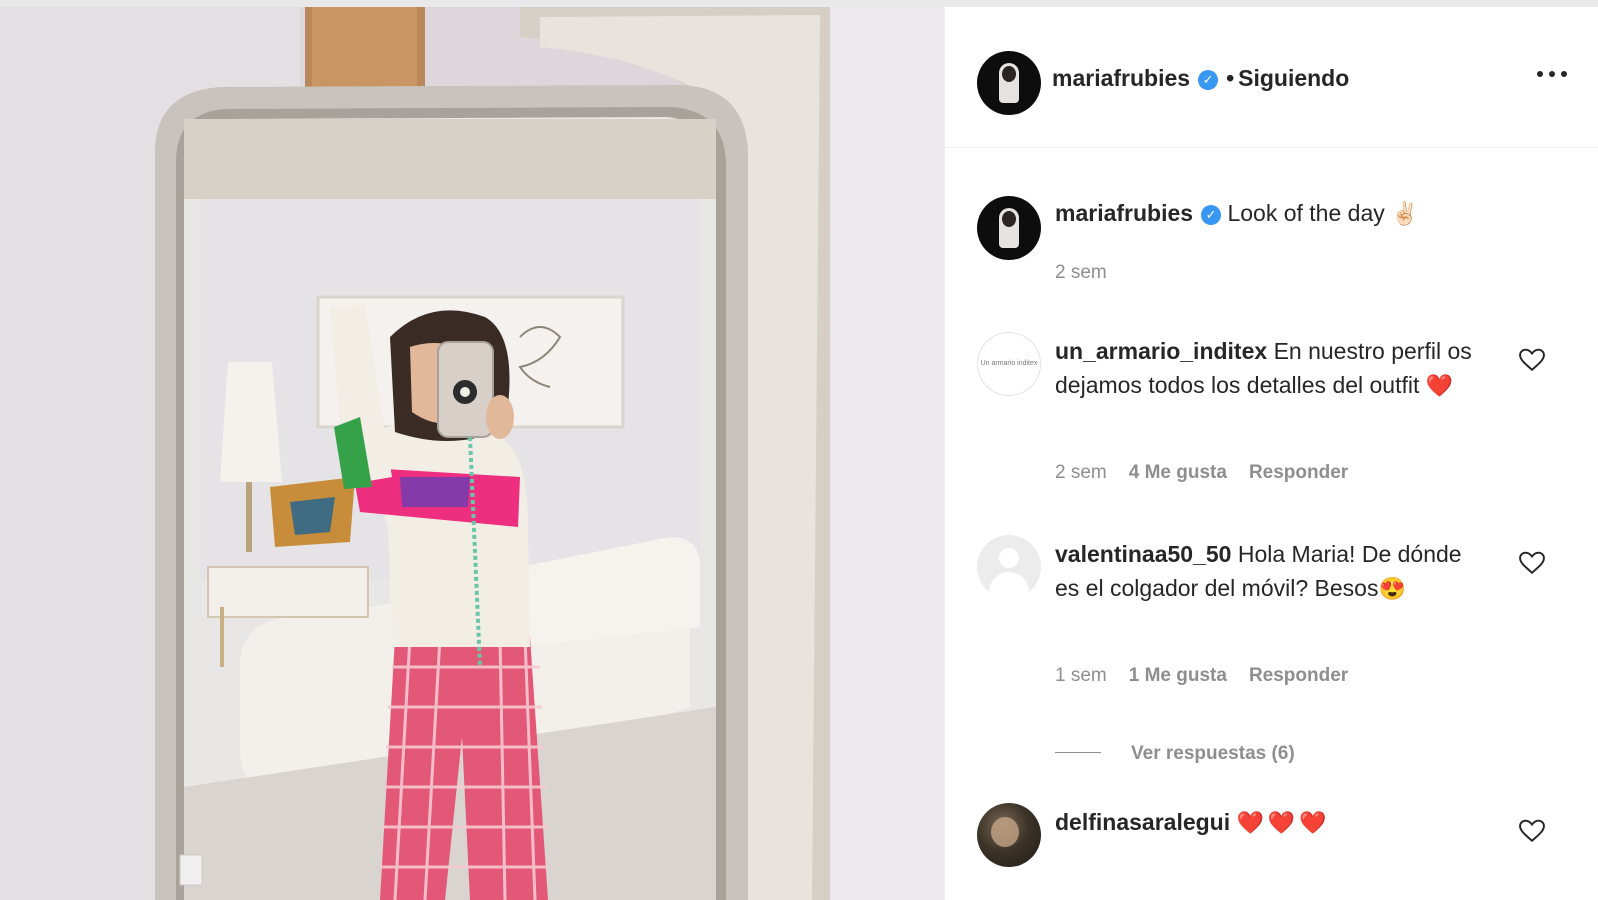 The height and width of the screenshot is (900, 1598). Describe the element at coordinates (1009, 228) in the screenshot. I see `caption-avatar` at that location.